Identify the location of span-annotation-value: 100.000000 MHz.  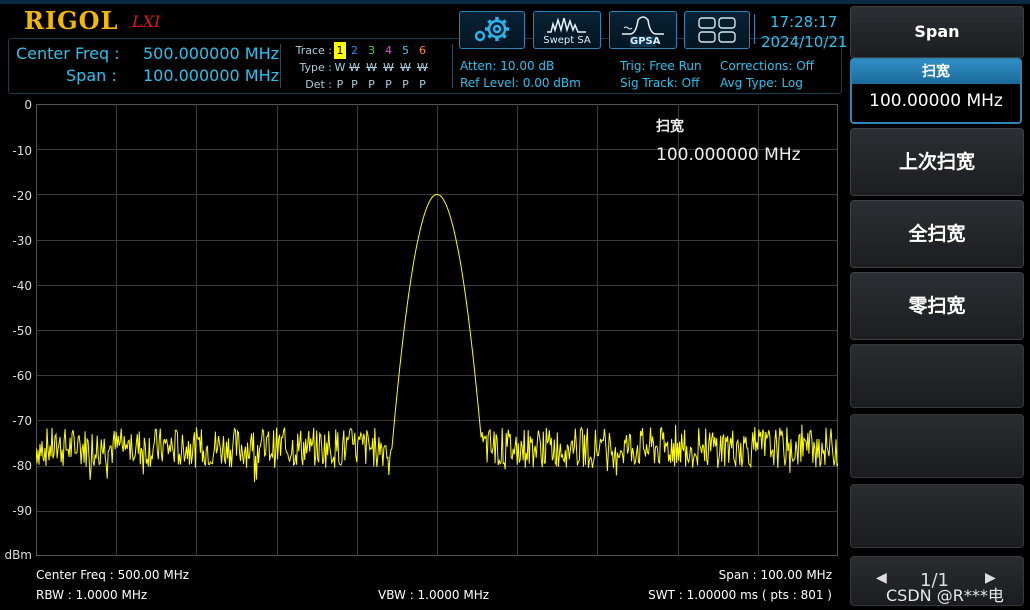
(728, 155).